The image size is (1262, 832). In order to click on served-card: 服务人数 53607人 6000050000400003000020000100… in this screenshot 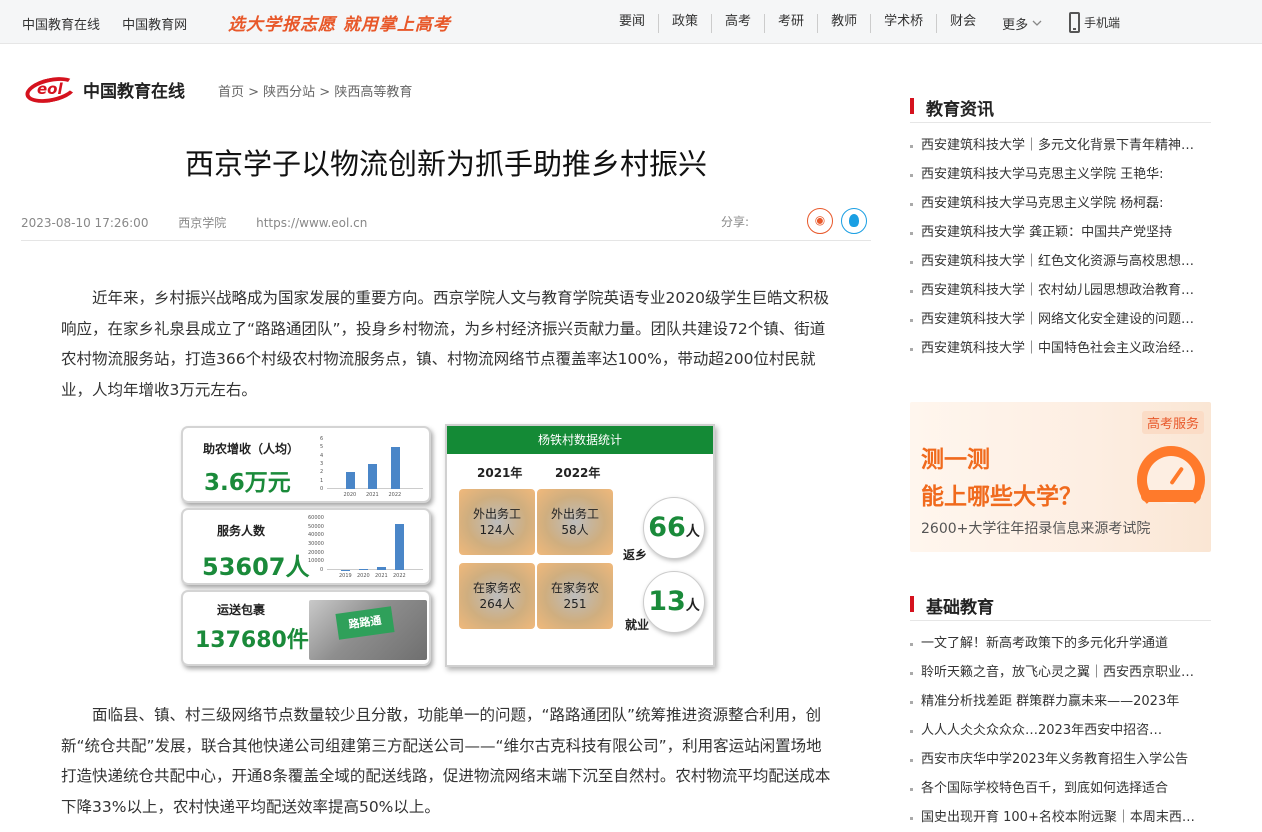, I will do `click(306, 546)`.